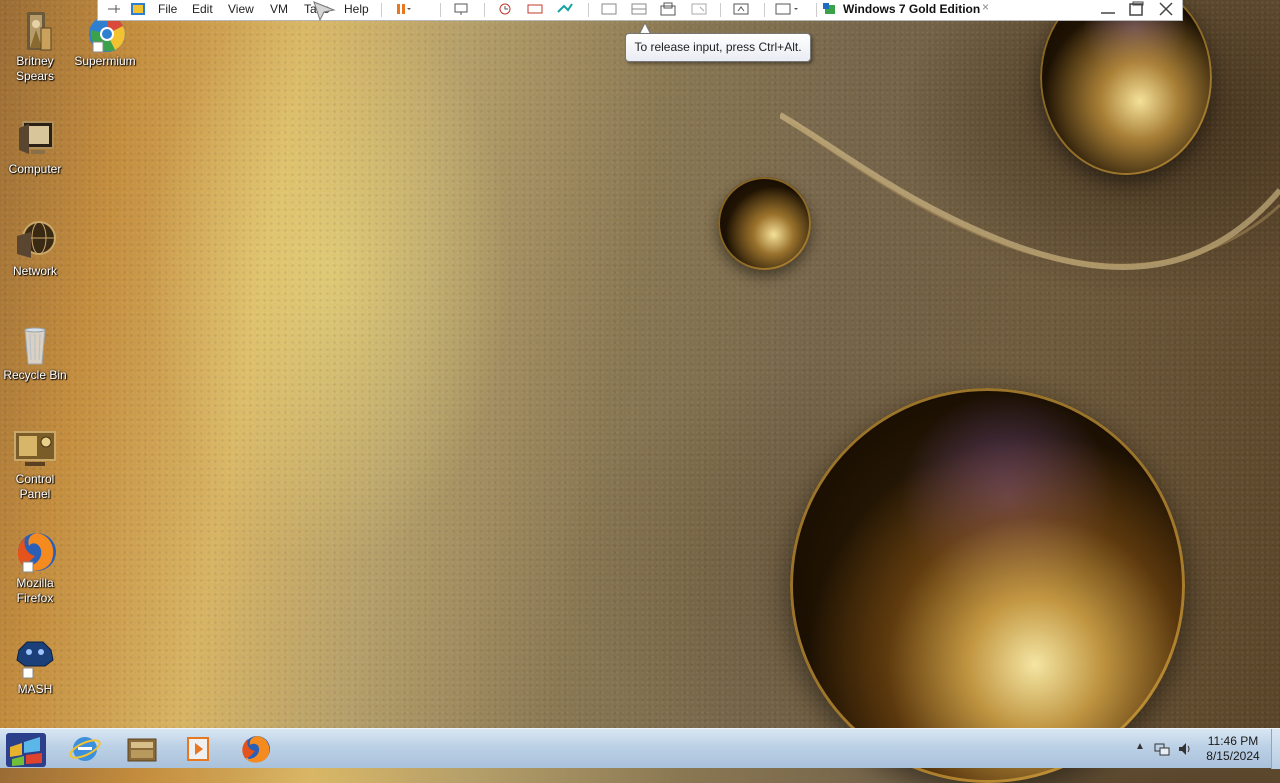 This screenshot has width=1280, height=783. I want to click on taskbar-internet-explorer, so click(85, 749).